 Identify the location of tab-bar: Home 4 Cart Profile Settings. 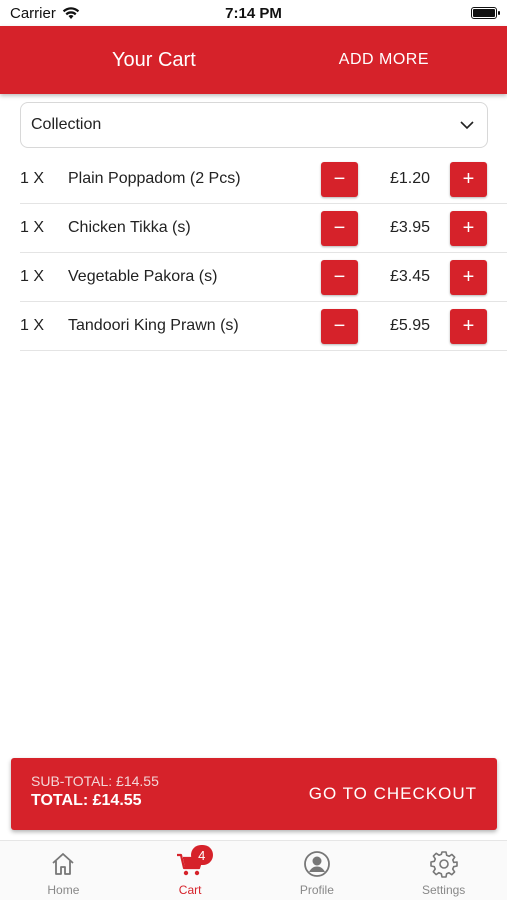
(253, 870).